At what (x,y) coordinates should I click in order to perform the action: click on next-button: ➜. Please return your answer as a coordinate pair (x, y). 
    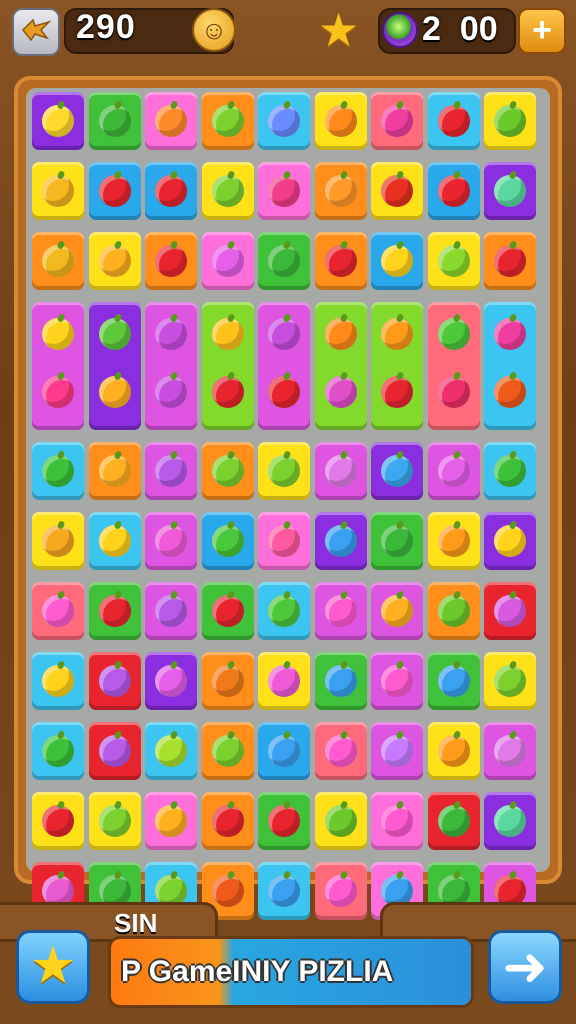
    Looking at the image, I should click on (525, 967).